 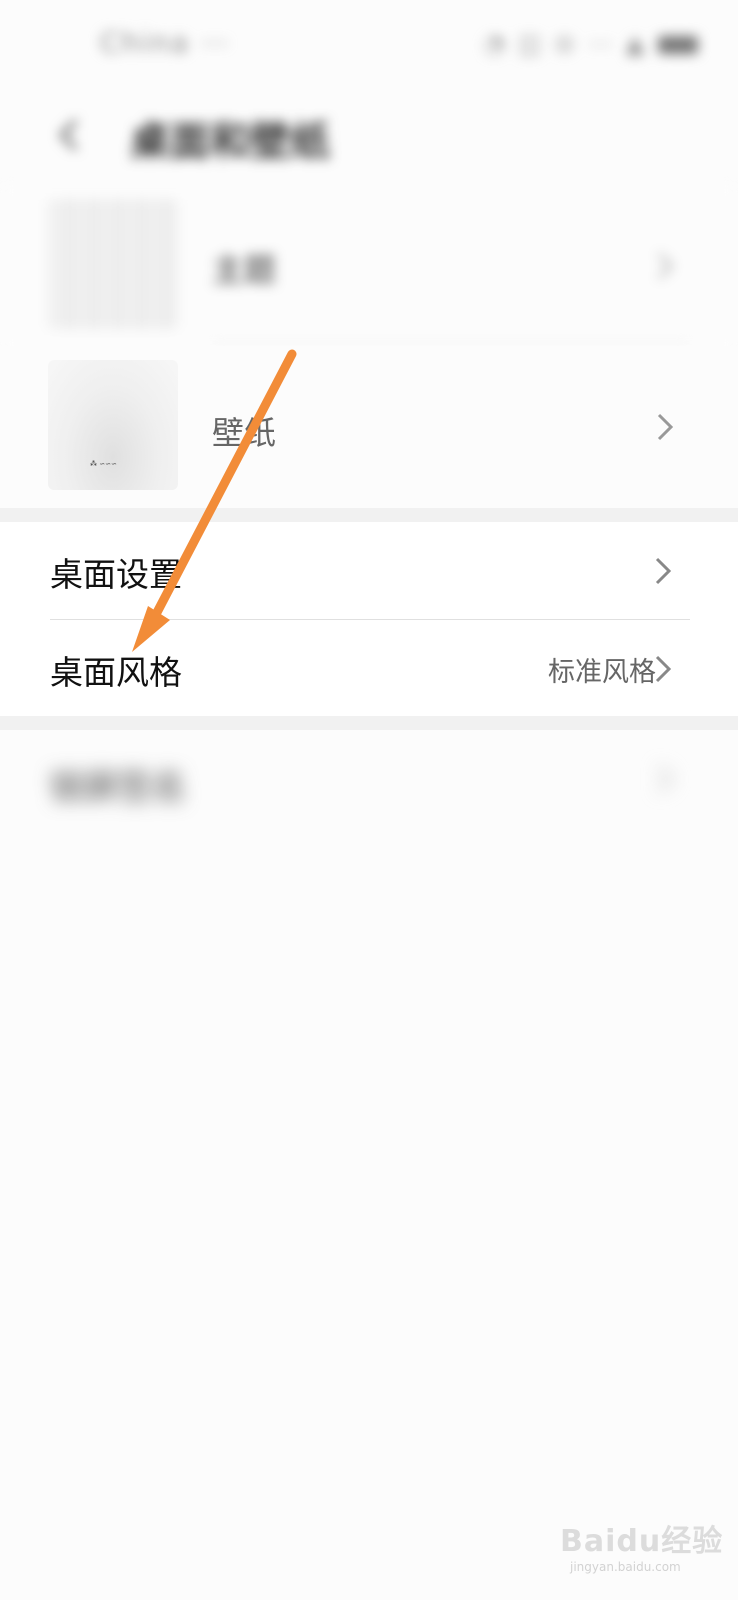 I want to click on wallpaper-row: ⁂ ∽∽∽ 壁纸, so click(x=369, y=428).